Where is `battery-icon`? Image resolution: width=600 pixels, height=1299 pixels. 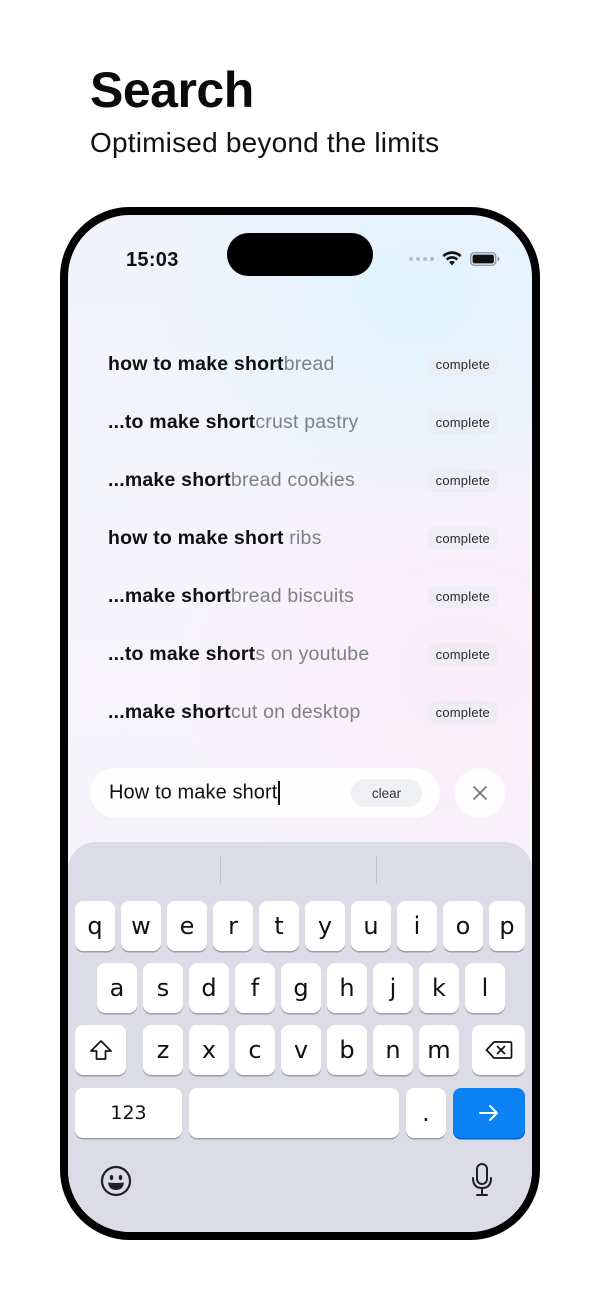
battery-icon is located at coordinates (485, 258).